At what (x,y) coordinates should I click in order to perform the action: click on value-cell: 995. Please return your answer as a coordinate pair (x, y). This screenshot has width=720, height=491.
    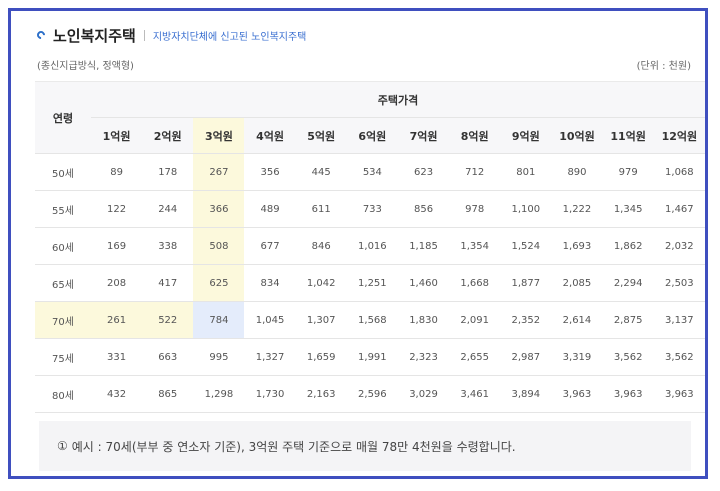
    Looking at the image, I should click on (219, 357).